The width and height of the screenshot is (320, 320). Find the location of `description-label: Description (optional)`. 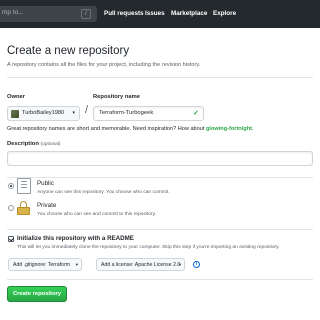

description-label: Description (optional) is located at coordinates (34, 144).